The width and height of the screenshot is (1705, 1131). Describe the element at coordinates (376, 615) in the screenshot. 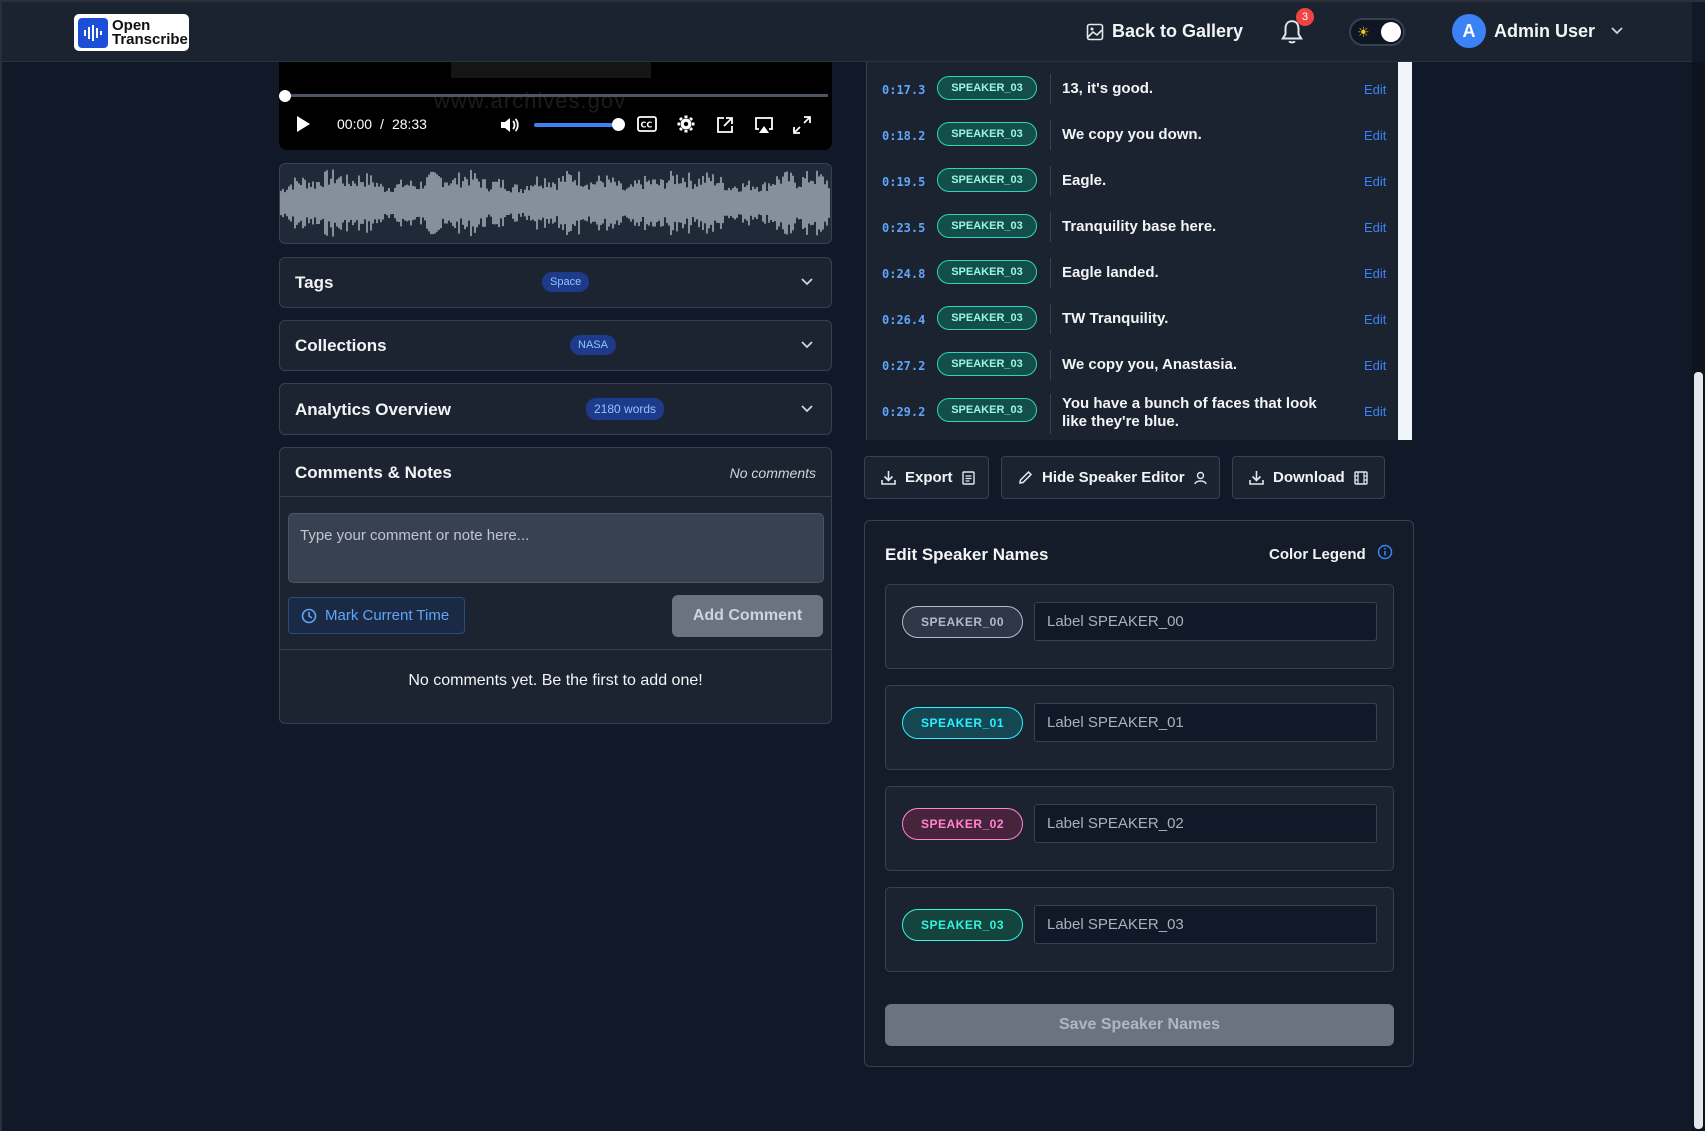

I see `mark-current-time-button: Mark Current Time` at that location.